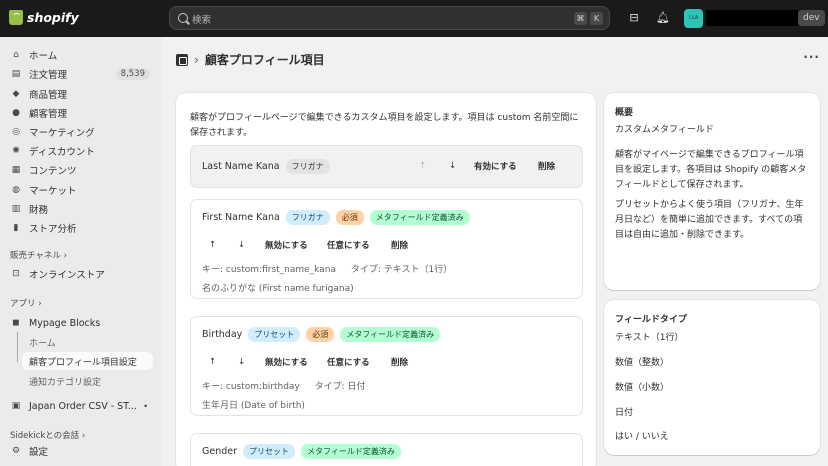 This screenshot has height=466, width=828. Describe the element at coordinates (596, 18) in the screenshot. I see `k-key: K` at that location.